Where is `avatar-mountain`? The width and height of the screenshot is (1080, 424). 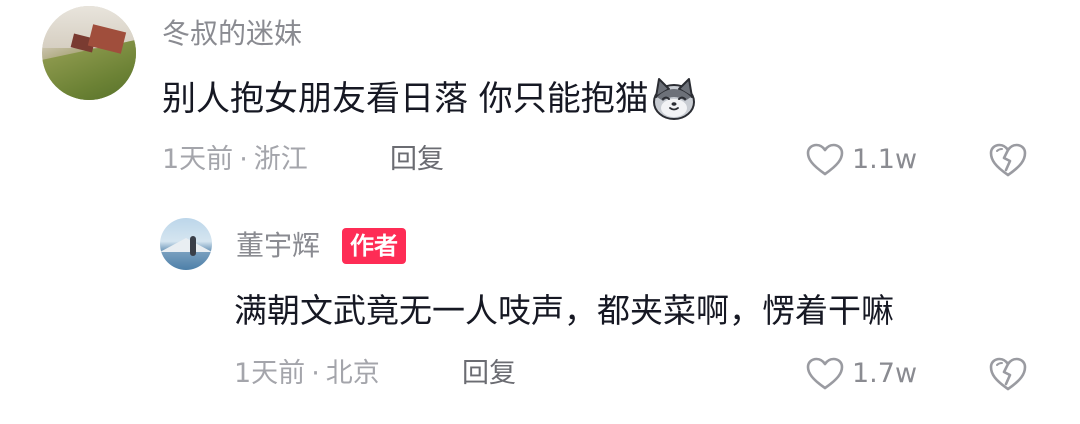 avatar-mountain is located at coordinates (186, 245).